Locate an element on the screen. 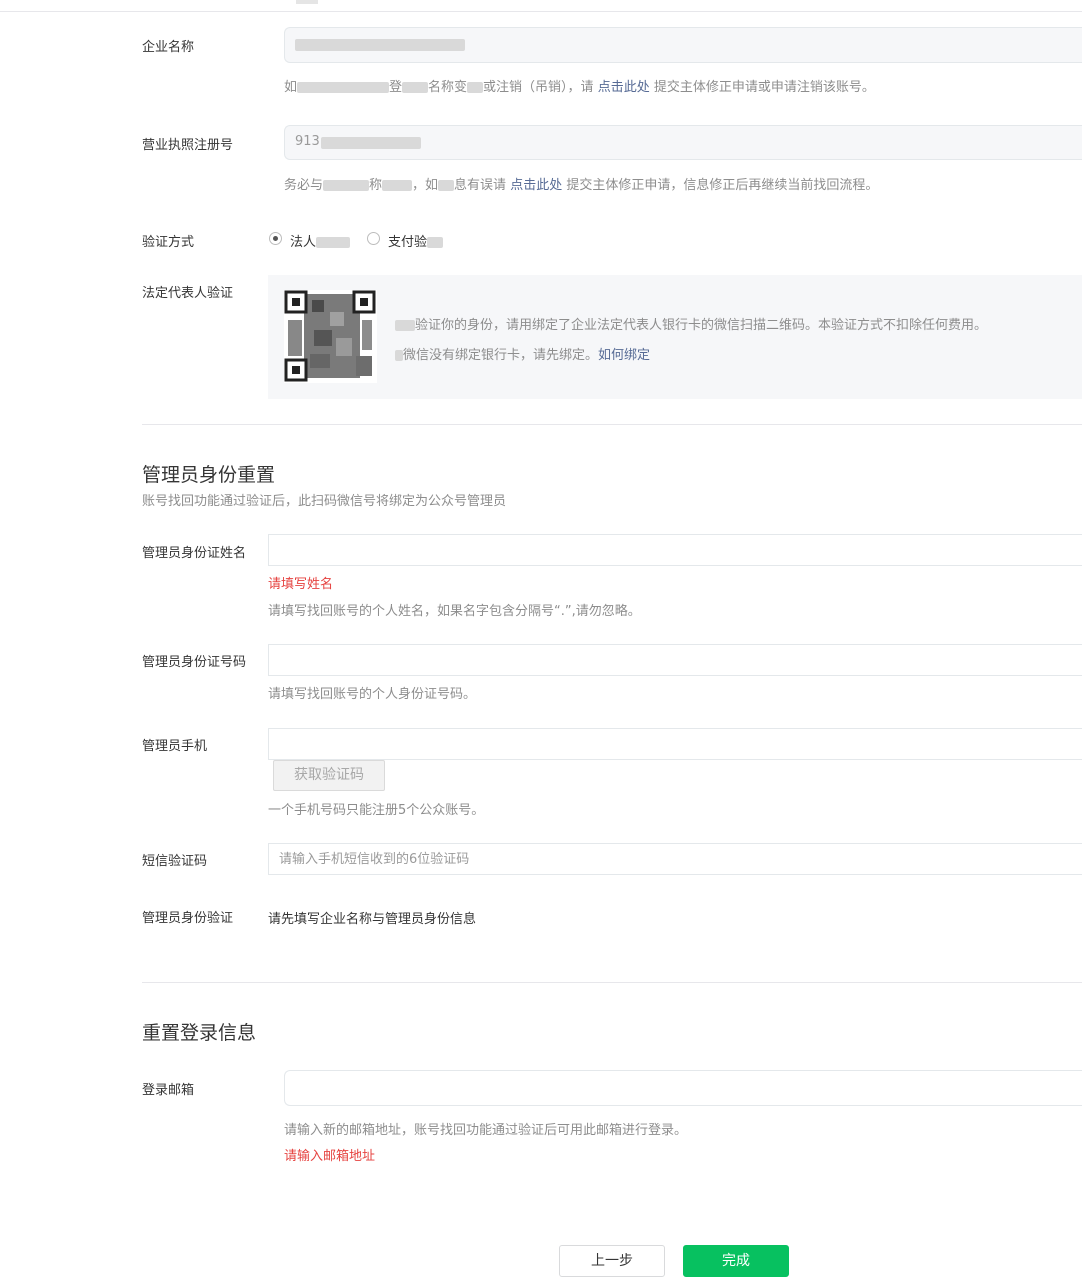 This screenshot has height=1283, width=1082. login-email-error: 请输入邮箱地址 is located at coordinates (330, 1156).